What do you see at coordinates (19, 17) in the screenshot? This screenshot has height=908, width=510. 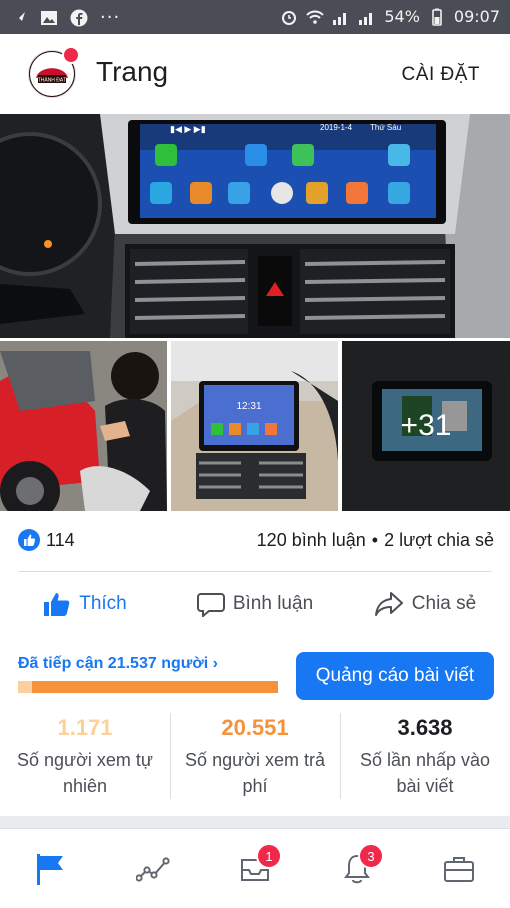 I see `arrow-icon` at bounding box center [19, 17].